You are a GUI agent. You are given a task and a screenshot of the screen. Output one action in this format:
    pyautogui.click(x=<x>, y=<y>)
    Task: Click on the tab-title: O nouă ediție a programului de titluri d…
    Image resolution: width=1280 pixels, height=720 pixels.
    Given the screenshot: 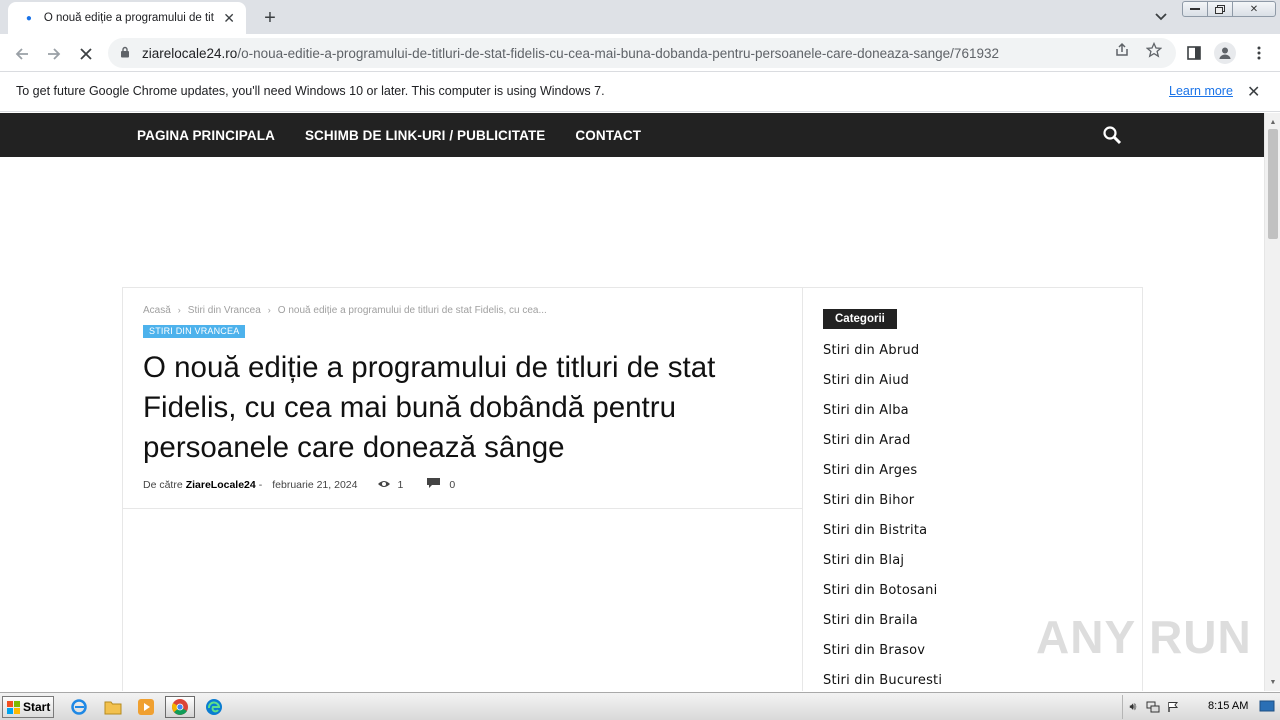 What is the action you would take?
    pyautogui.click(x=128, y=18)
    